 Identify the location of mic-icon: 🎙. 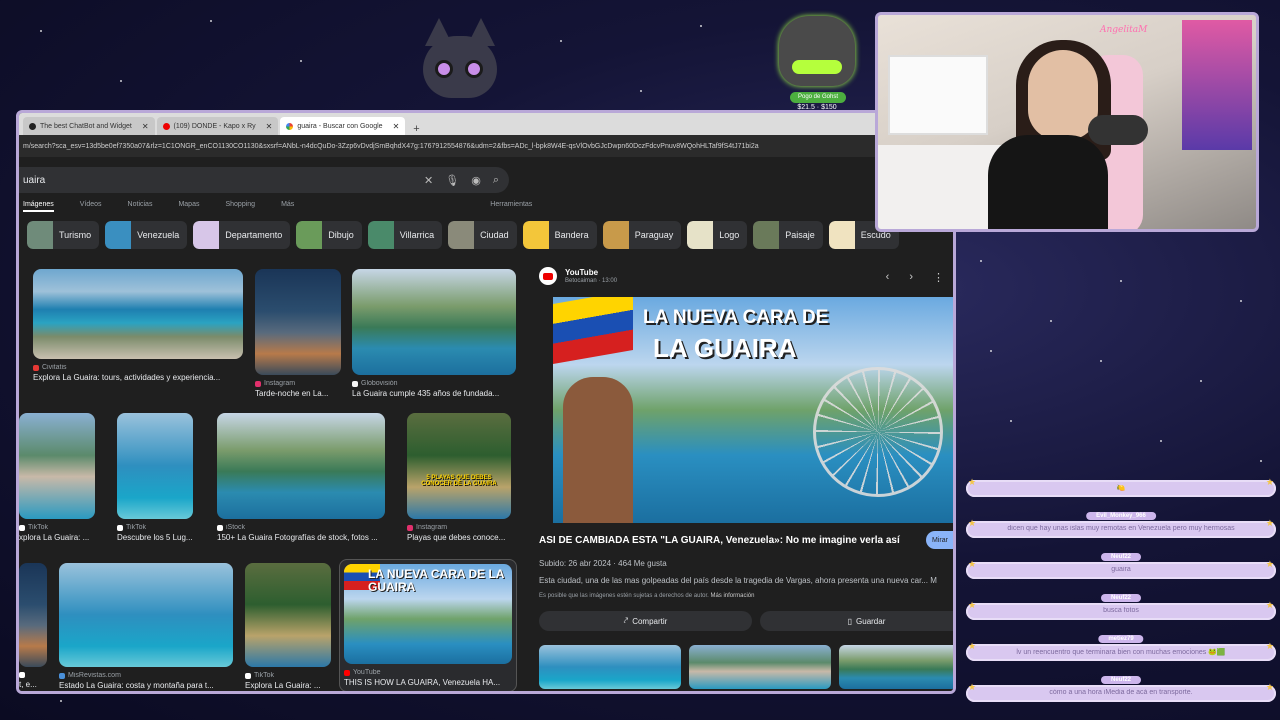
(452, 180).